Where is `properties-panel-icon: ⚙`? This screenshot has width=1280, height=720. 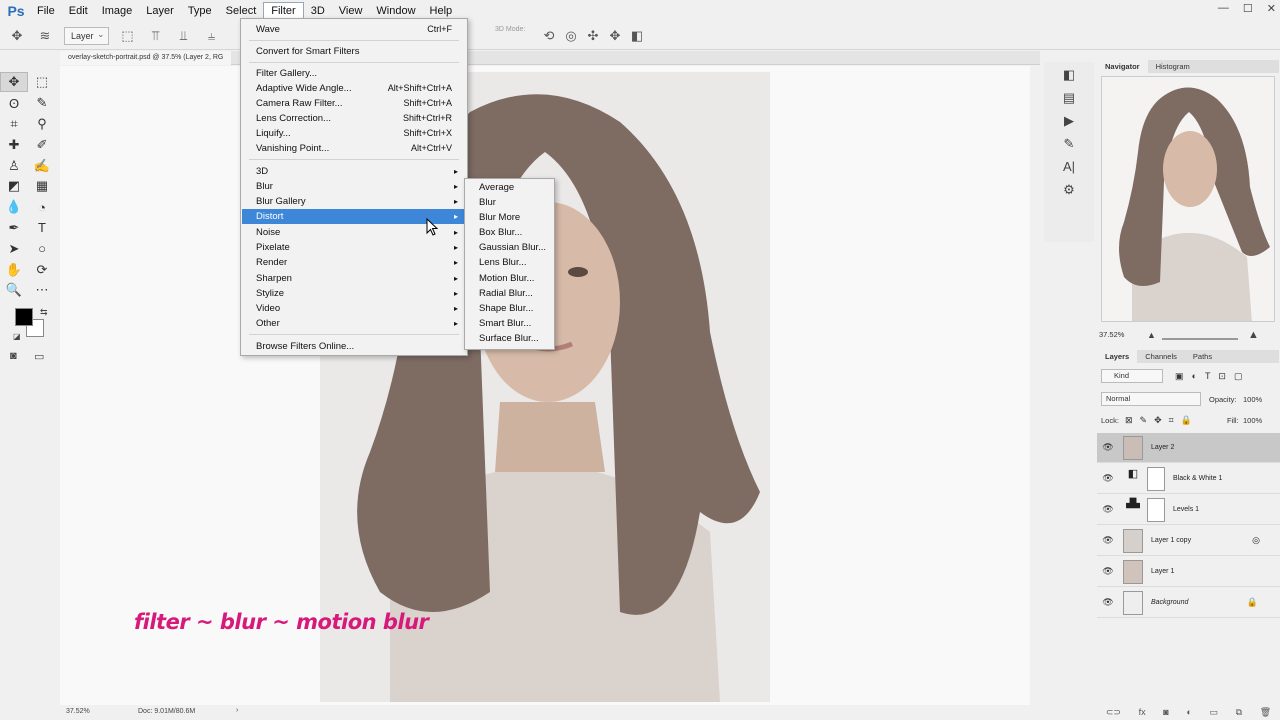 properties-panel-icon: ⚙ is located at coordinates (1069, 189).